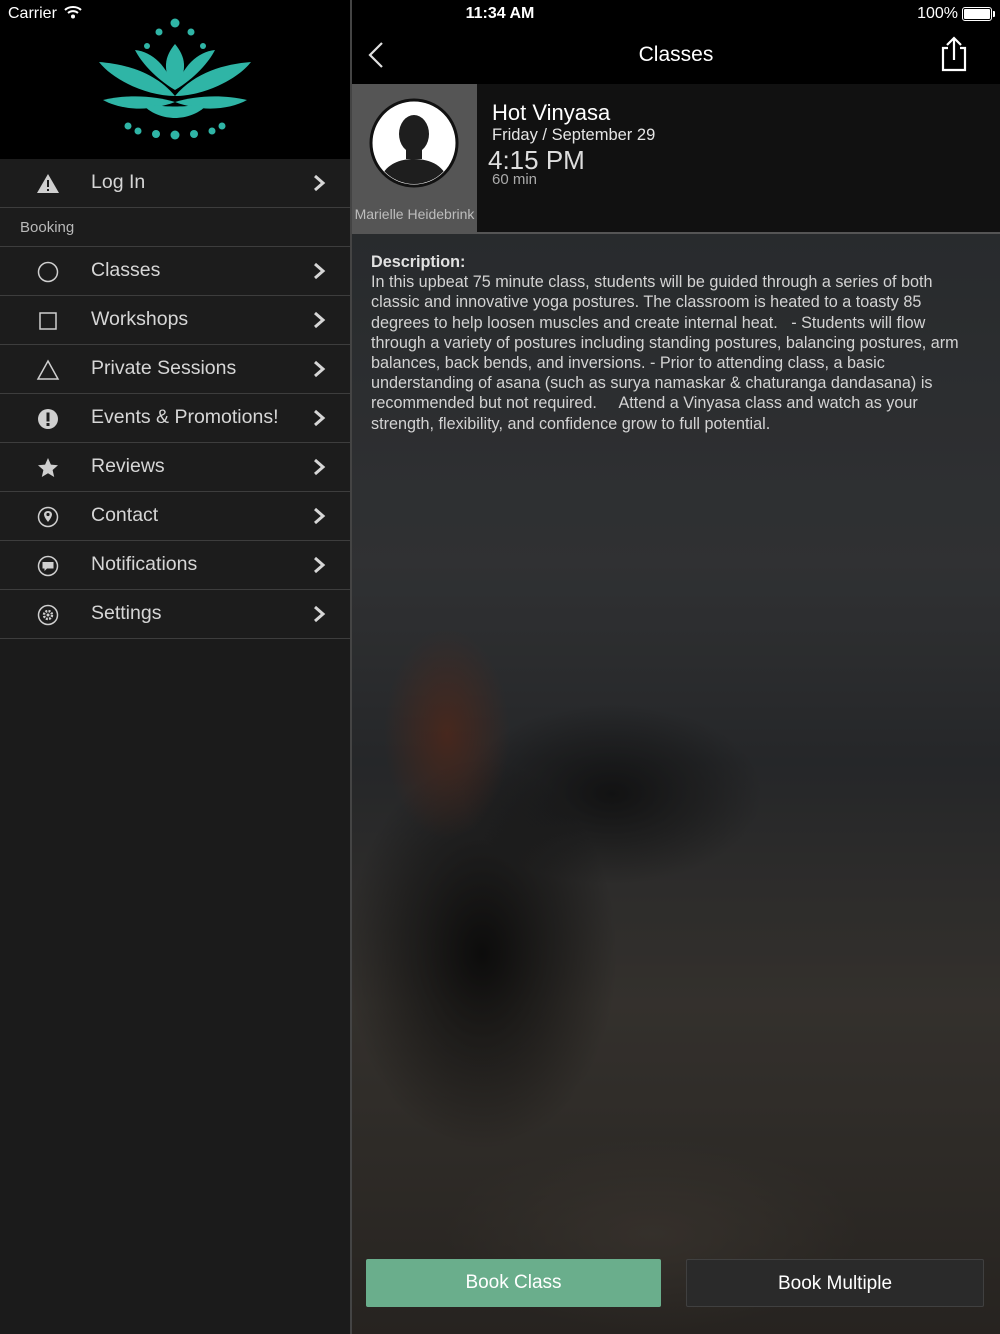 The width and height of the screenshot is (1000, 1334). Describe the element at coordinates (418, 262) in the screenshot. I see `description-label: Description:` at that location.